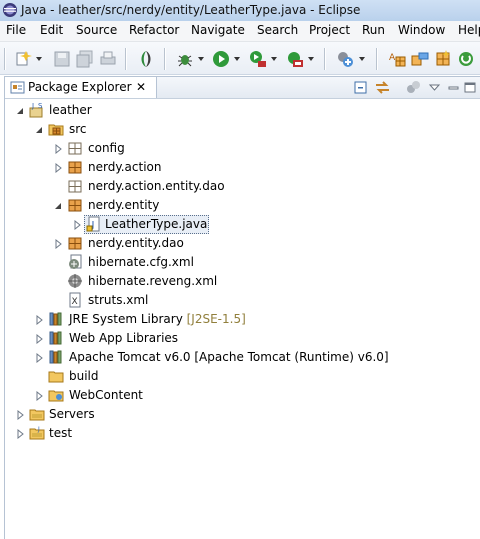 The image size is (480, 539). Describe the element at coordinates (397, 59) in the screenshot. I see `new-package-icon: A` at that location.